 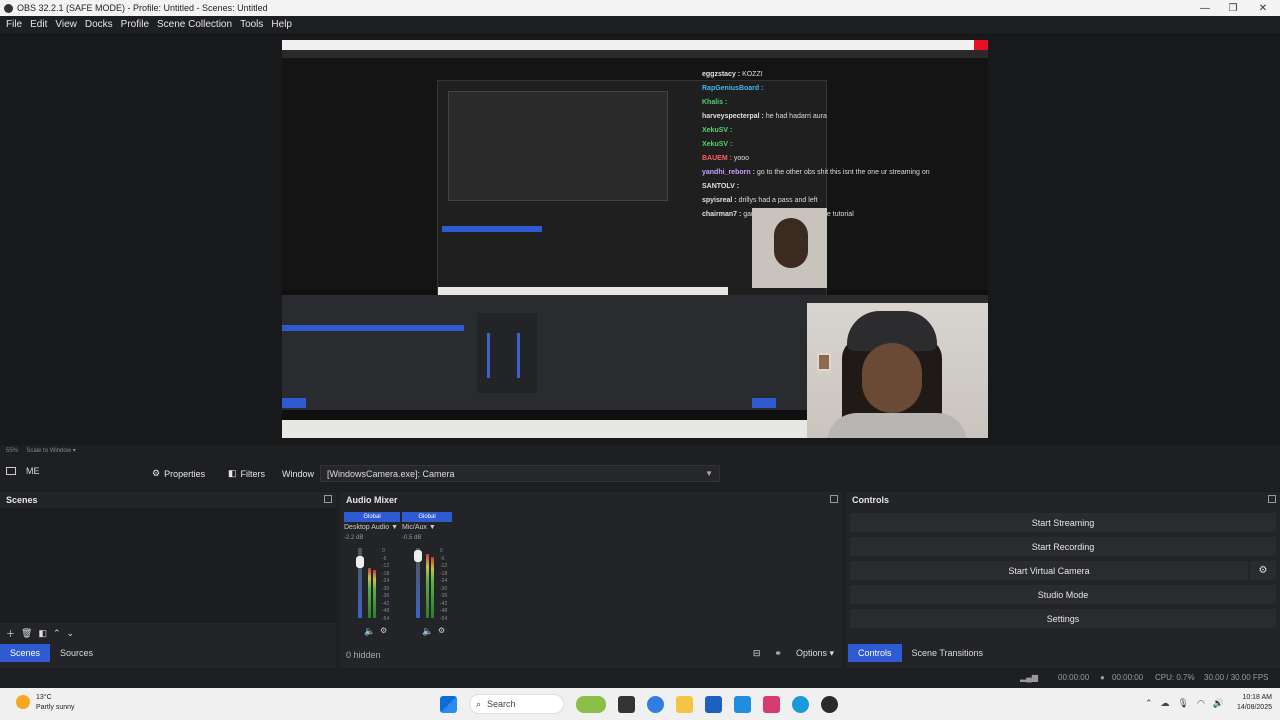 I want to click on channel-name: Mic/Aux ▼, so click(x=432, y=527).